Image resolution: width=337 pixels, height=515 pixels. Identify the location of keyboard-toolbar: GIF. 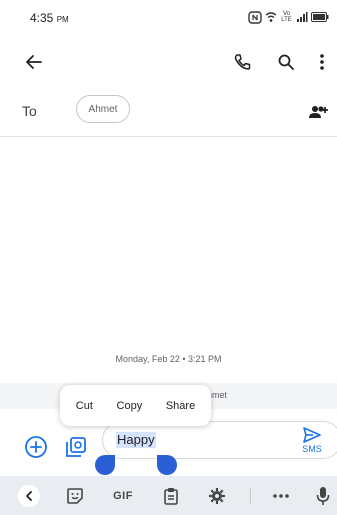
(168, 495).